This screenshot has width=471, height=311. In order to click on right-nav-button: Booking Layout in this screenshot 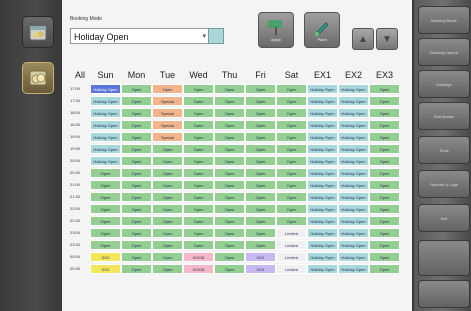, I will do `click(444, 52)`.